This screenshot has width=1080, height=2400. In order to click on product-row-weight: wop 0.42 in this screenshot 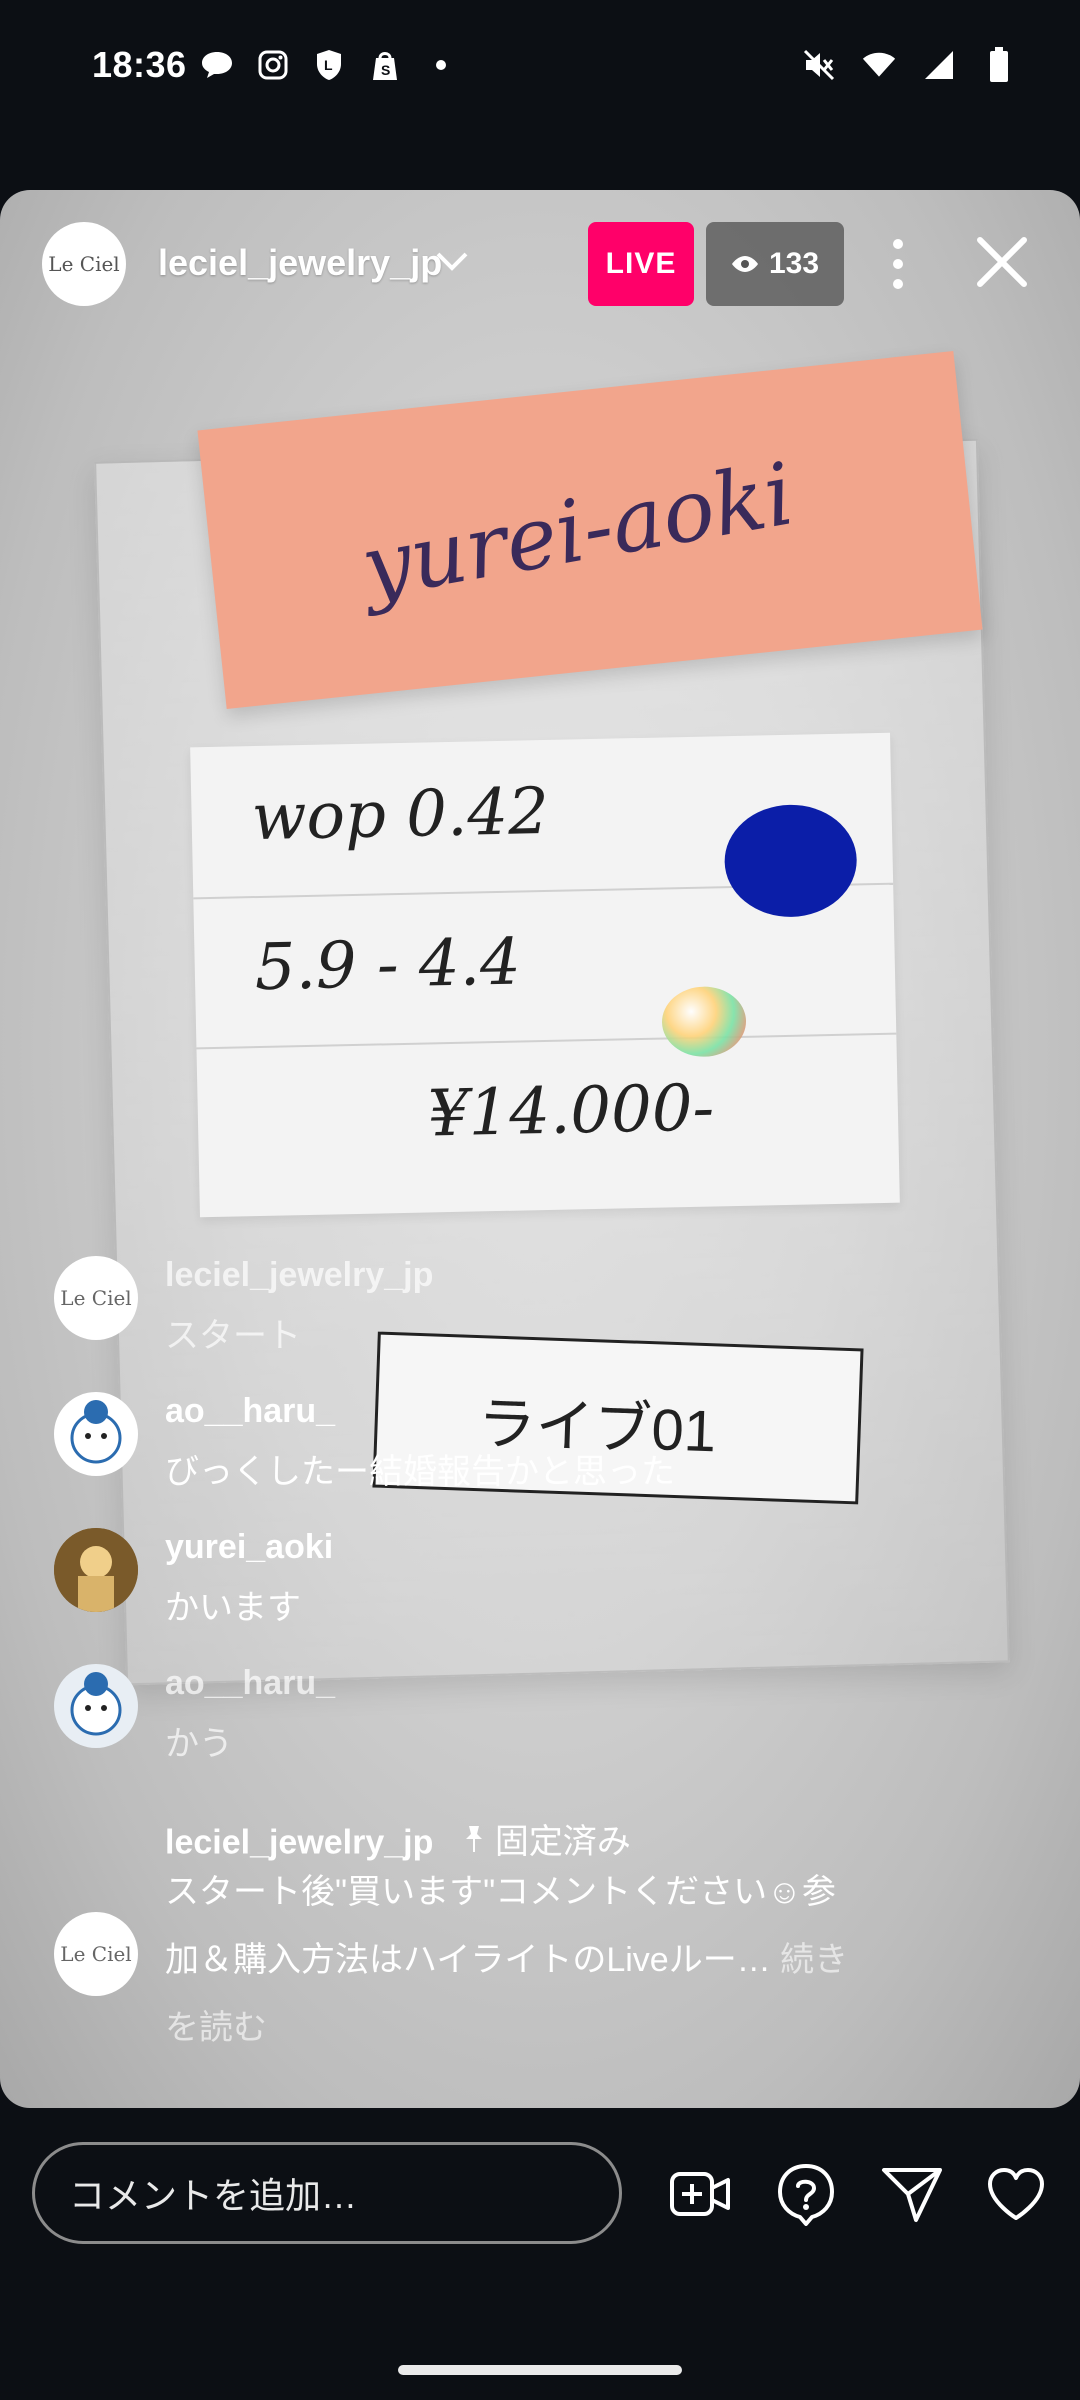, I will do `click(542, 825)`.